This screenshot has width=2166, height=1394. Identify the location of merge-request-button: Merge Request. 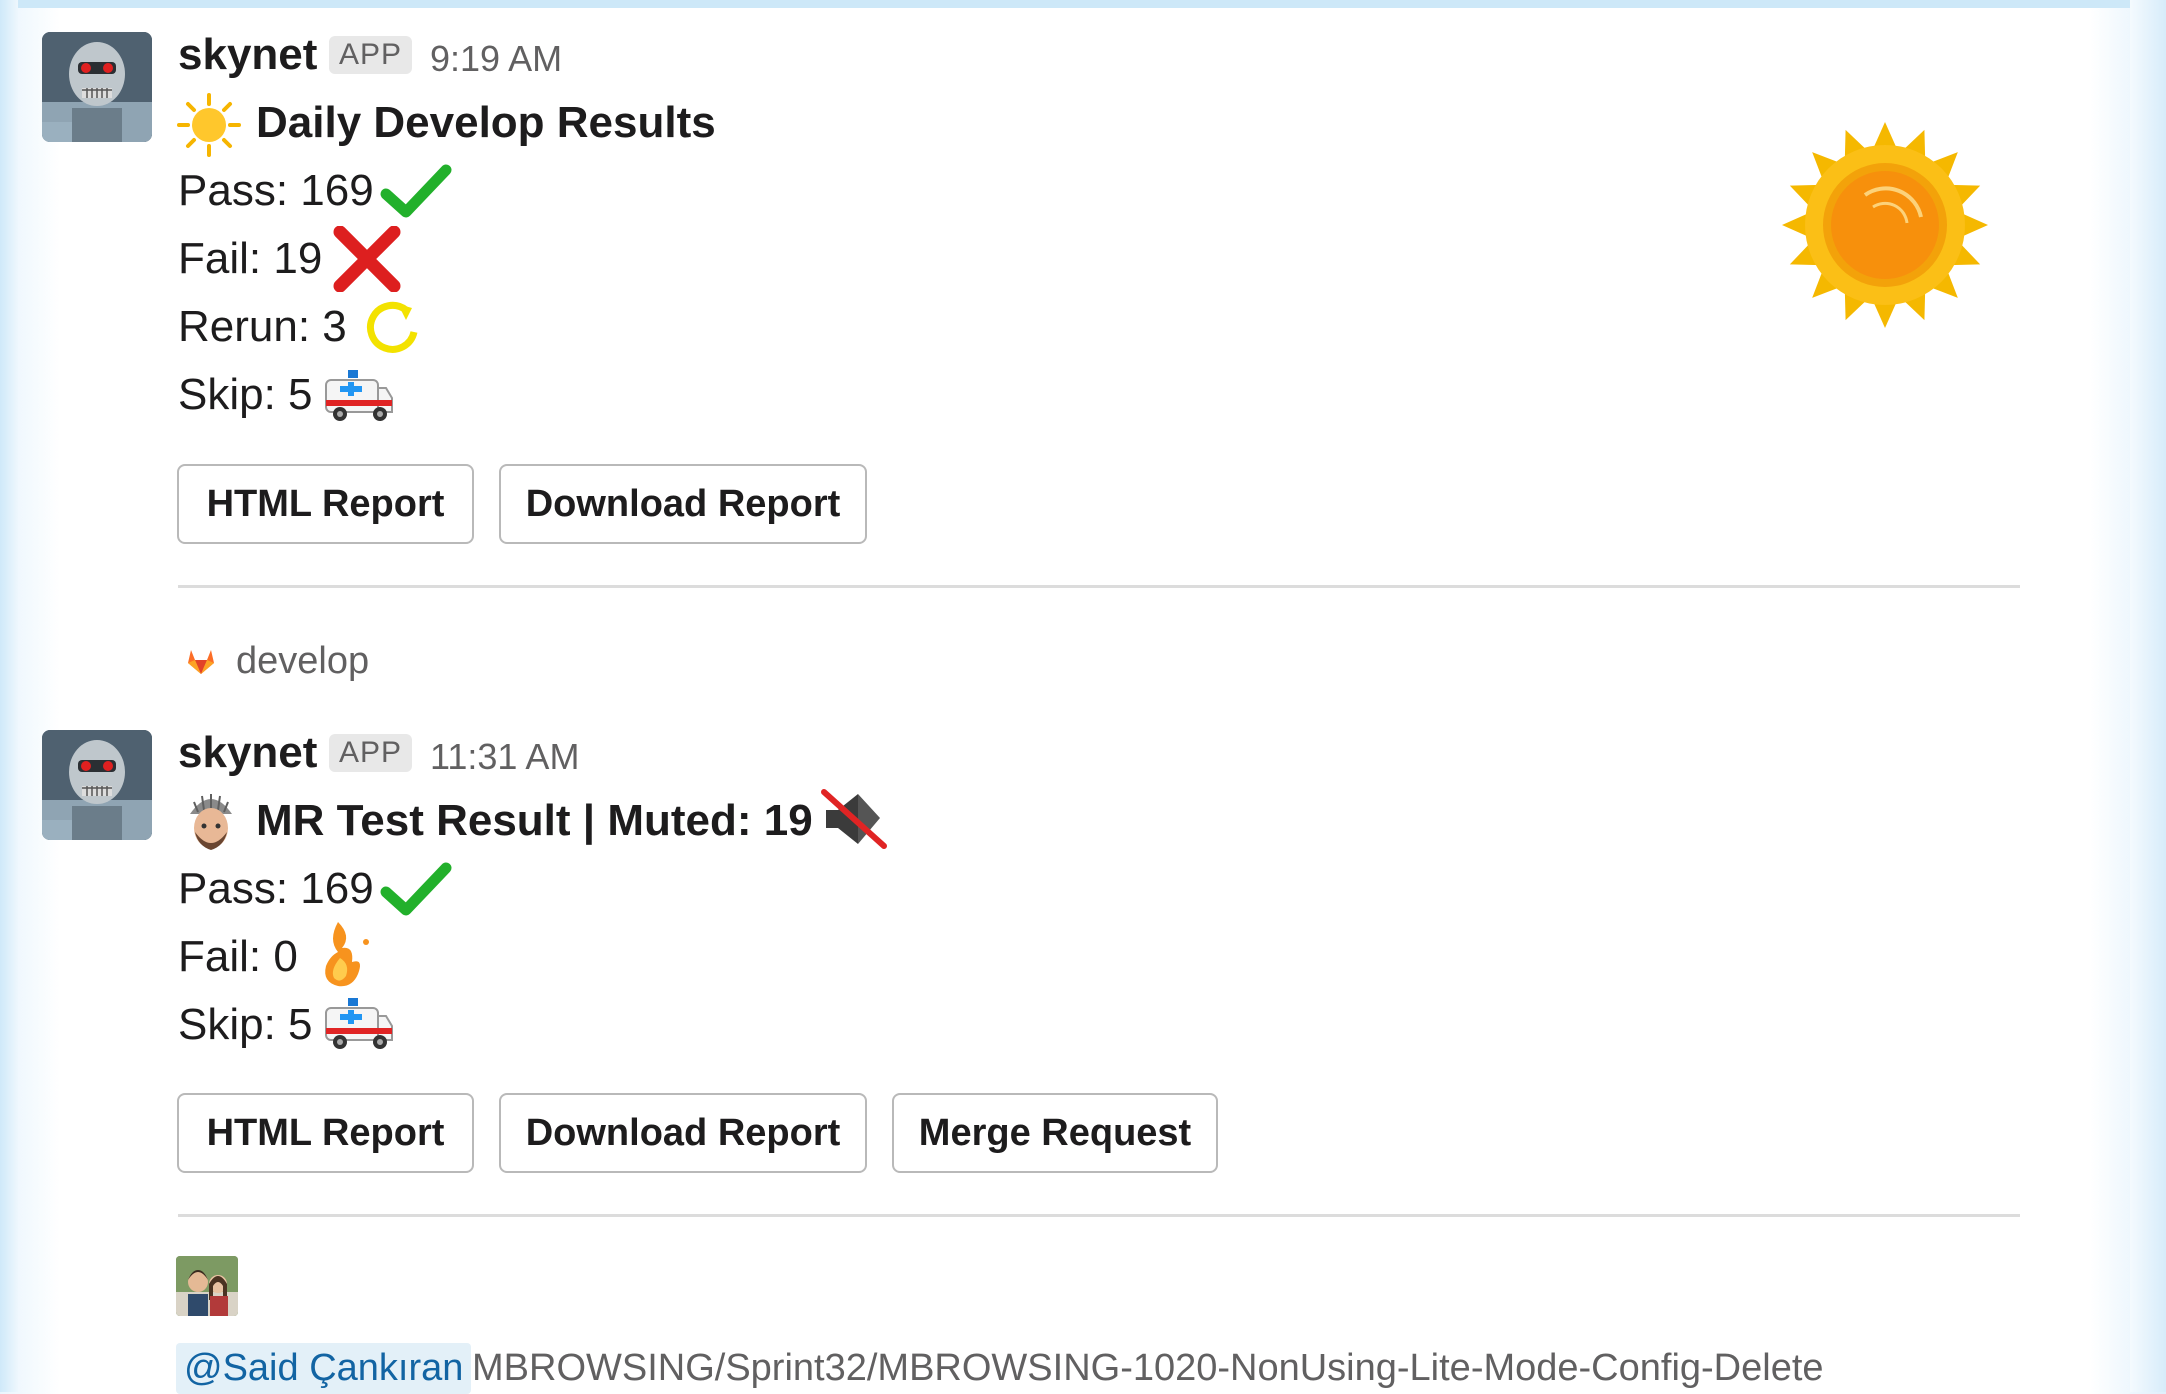
(1055, 1133).